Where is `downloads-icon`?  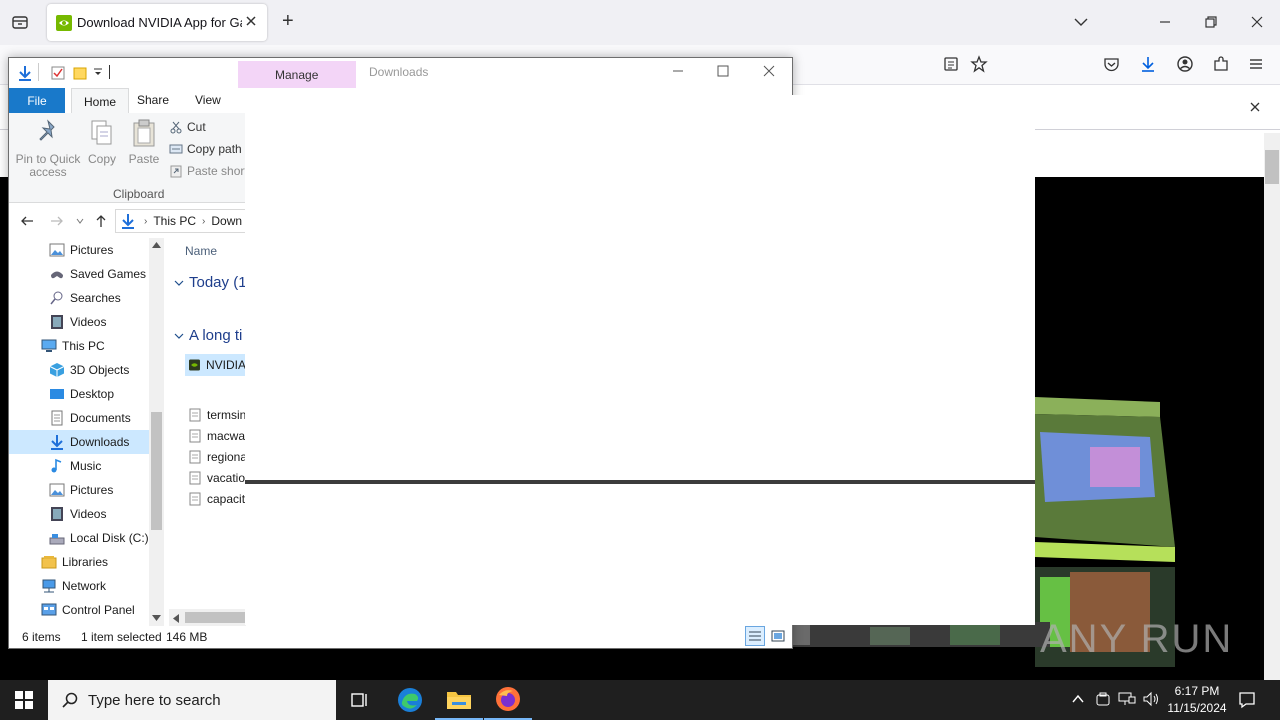
downloads-icon is located at coordinates (1148, 64).